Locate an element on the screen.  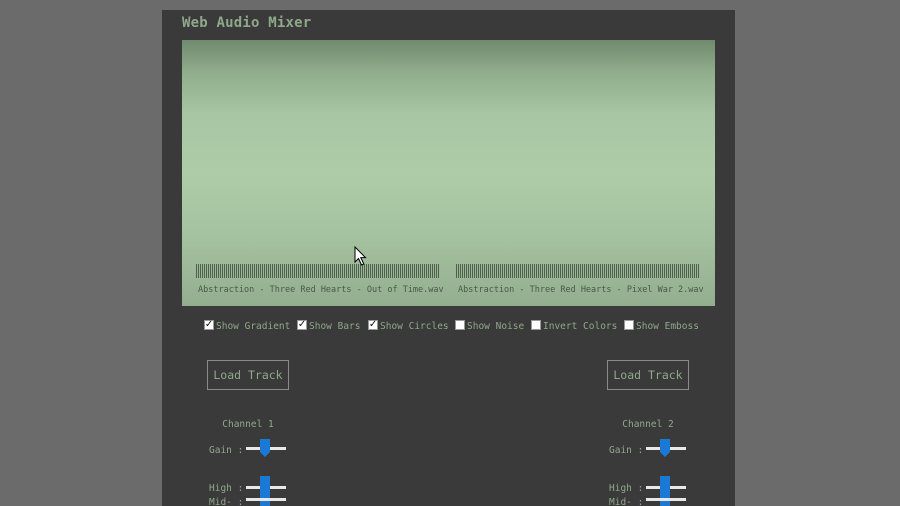
show-bars-checkbox: ✓ is located at coordinates (302, 324).